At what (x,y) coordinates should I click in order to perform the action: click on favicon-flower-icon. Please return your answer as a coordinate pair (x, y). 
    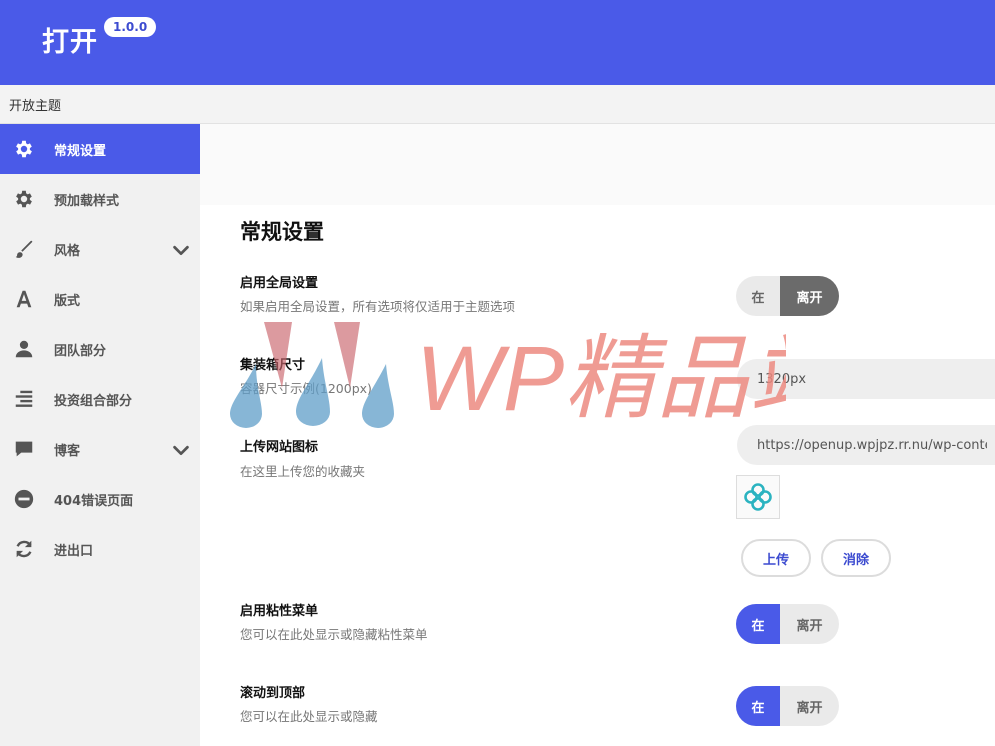
    Looking at the image, I should click on (758, 497).